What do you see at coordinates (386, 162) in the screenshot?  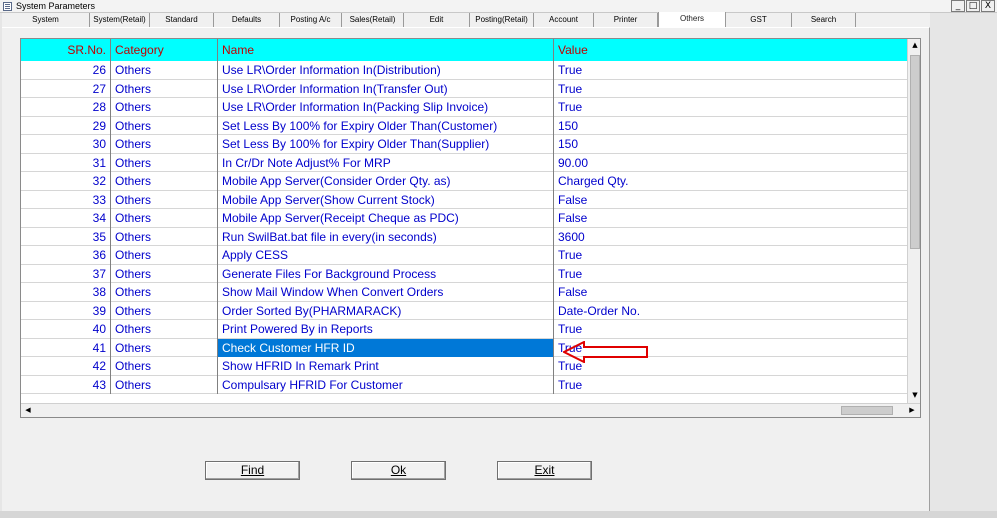 I see `cell-name: In Cr/Dr Note Adjust% For MRP` at bounding box center [386, 162].